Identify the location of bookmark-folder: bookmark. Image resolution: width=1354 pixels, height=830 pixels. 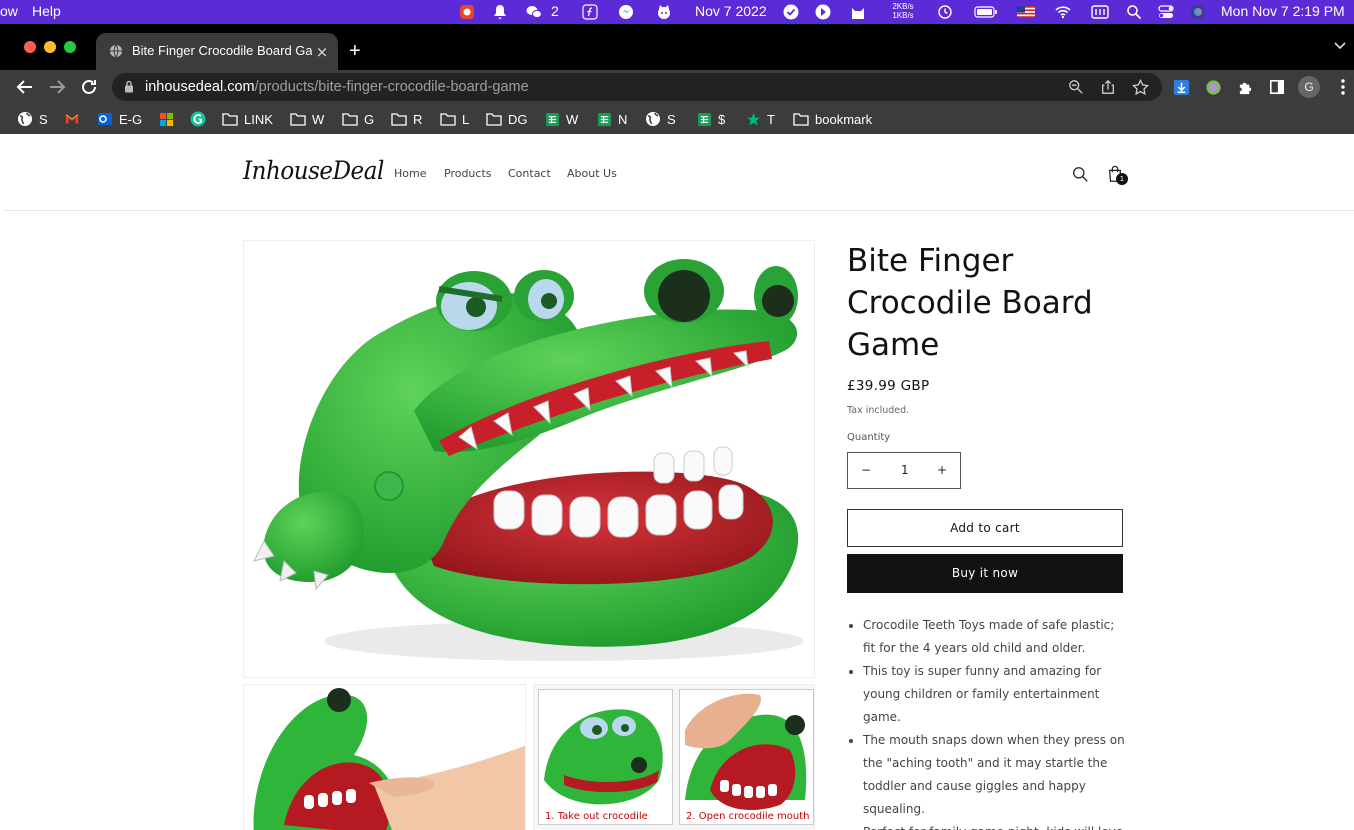
(832, 119).